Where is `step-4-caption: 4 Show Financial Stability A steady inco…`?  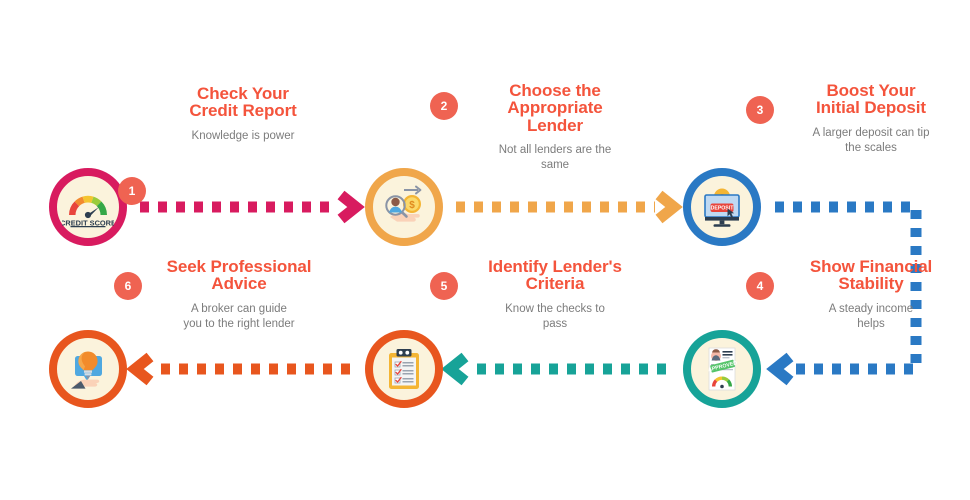 step-4-caption: 4 Show Financial Stability A steady inco… is located at coordinates (851, 295).